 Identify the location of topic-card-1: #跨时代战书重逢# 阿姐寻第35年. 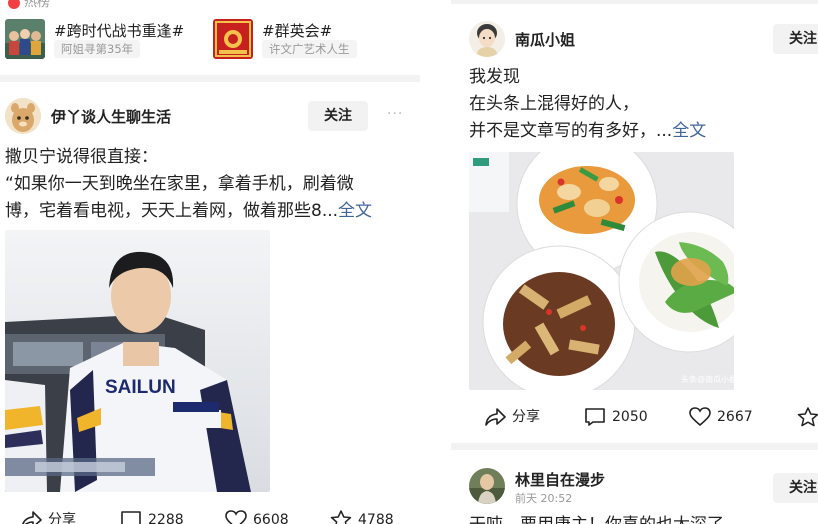
(105, 39).